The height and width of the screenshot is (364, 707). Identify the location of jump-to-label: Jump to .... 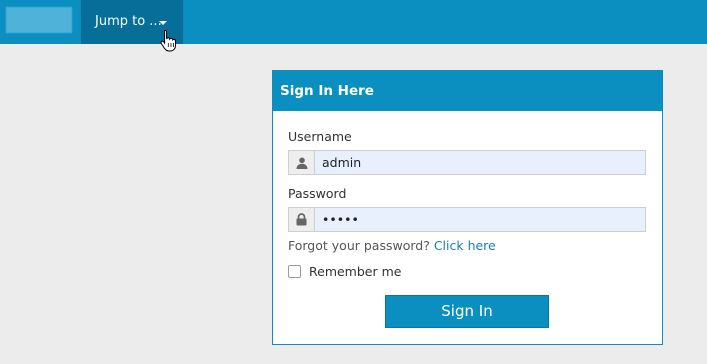
(128, 21).